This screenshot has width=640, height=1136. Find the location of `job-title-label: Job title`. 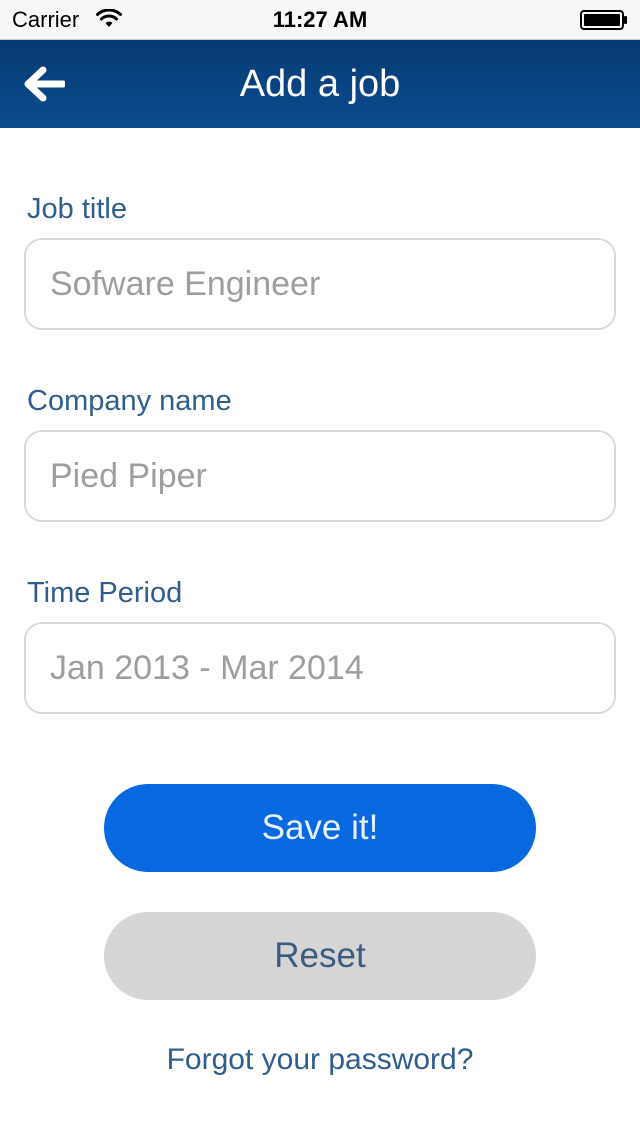

job-title-label: Job title is located at coordinates (77, 209).